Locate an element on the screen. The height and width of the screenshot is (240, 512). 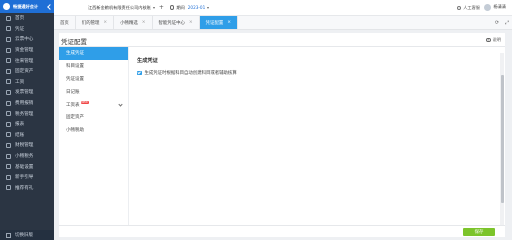
sidebar-item: 工资 is located at coordinates (27, 82).